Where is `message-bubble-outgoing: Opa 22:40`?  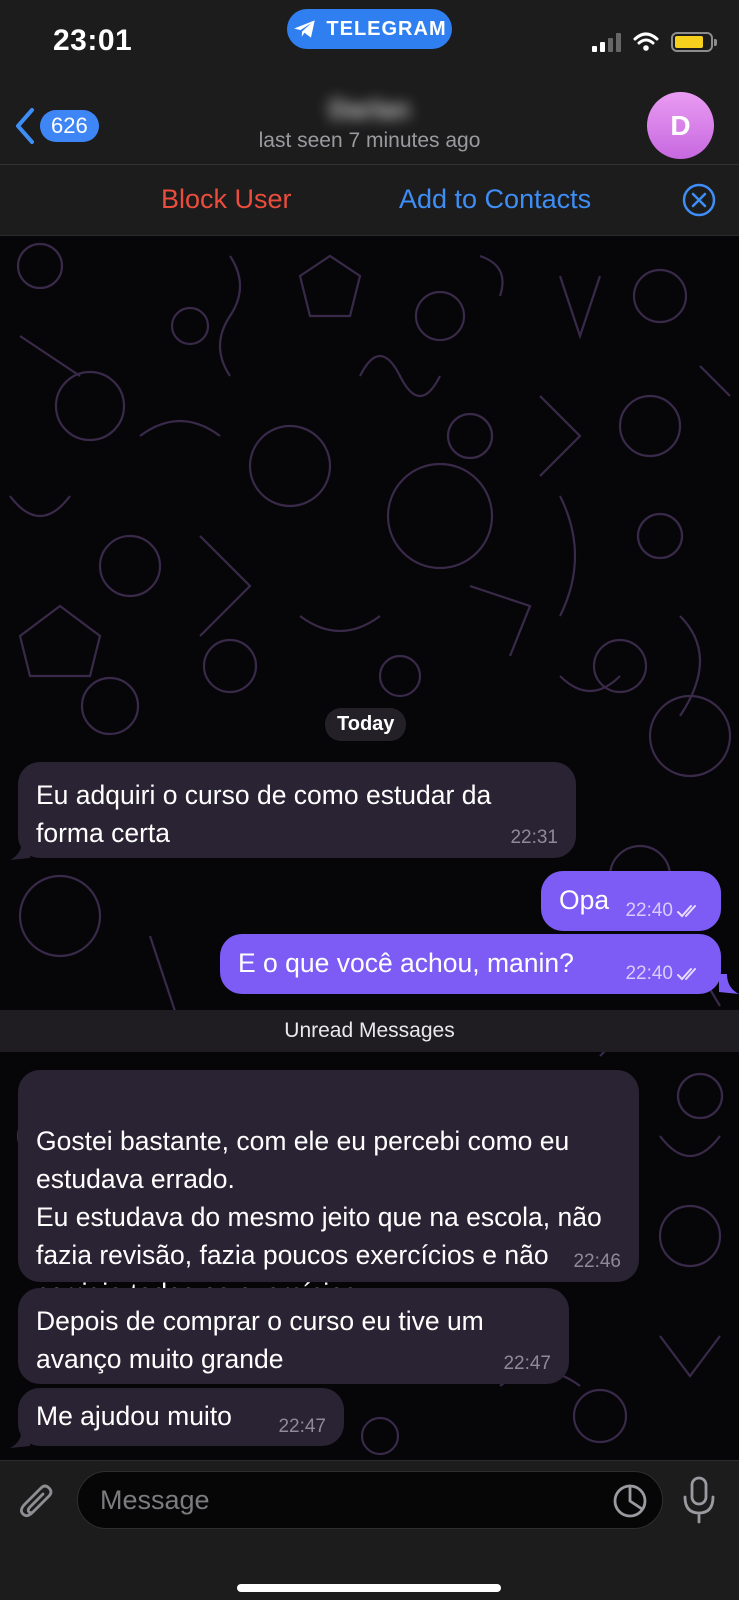 message-bubble-outgoing: Opa 22:40 is located at coordinates (631, 901).